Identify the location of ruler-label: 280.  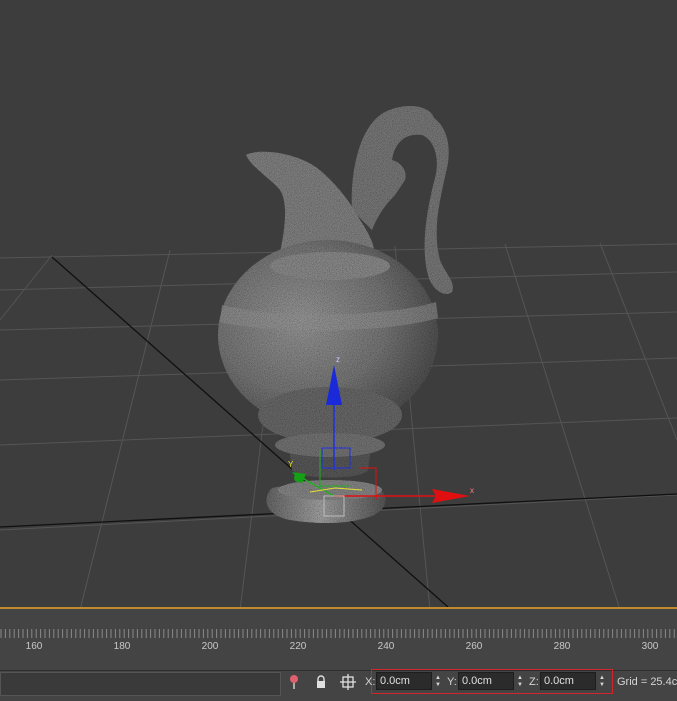
(562, 646).